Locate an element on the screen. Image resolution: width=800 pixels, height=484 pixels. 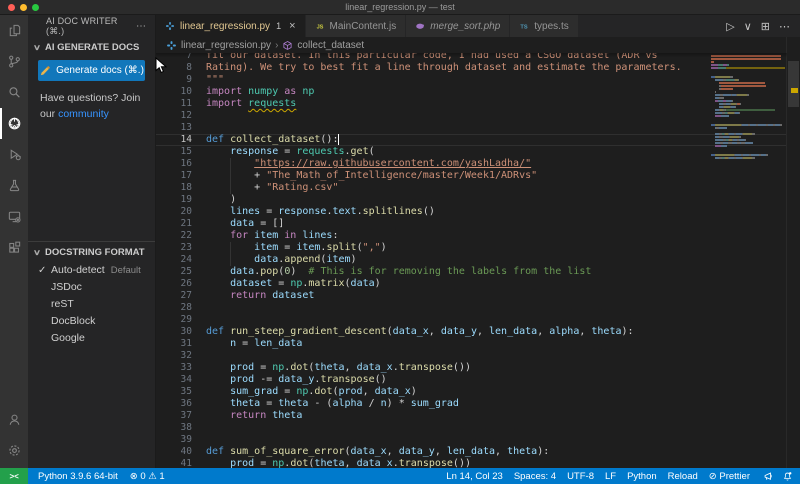
activity-item-search is located at coordinates (14, 92).